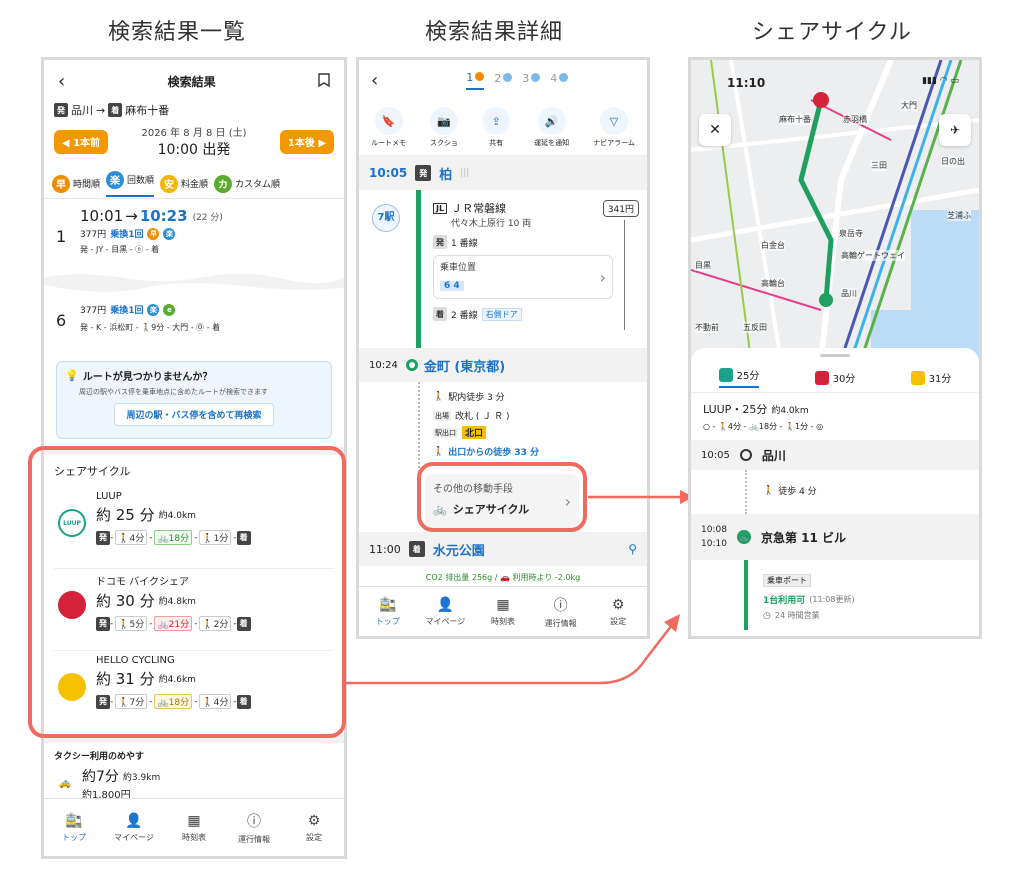 Image resolution: width=1011 pixels, height=876 pixels. Describe the element at coordinates (324, 81) in the screenshot. I see `bookmark-icon` at that location.